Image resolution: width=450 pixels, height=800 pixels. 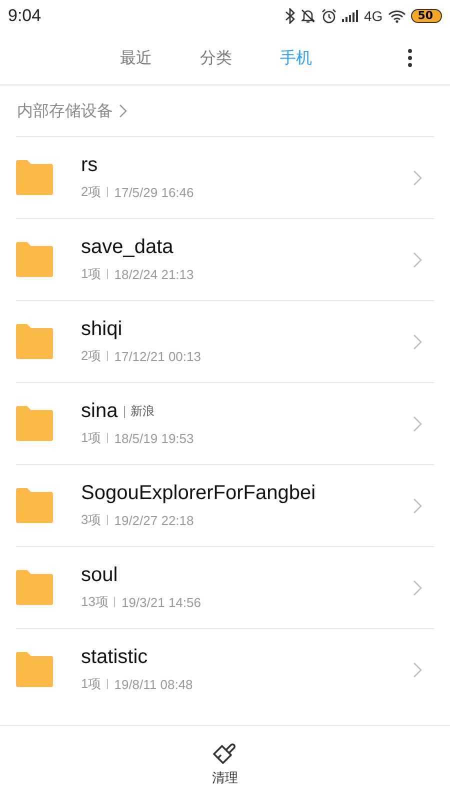 I want to click on more-menu-icon, so click(x=410, y=58).